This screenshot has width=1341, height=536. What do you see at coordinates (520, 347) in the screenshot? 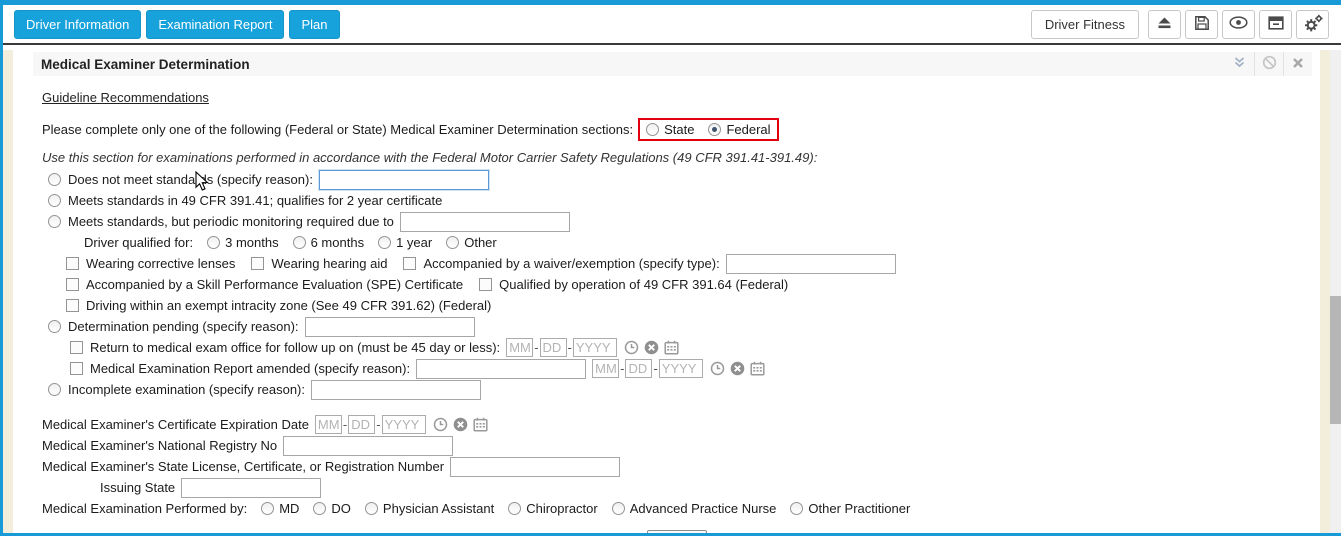
I see `follow-up-month-input` at bounding box center [520, 347].